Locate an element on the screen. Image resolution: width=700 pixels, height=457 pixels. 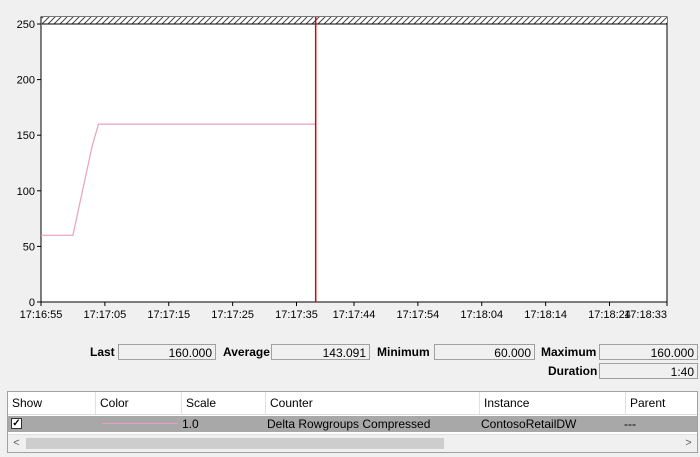
legend-header: Show Color Scale Counter Instance Parent is located at coordinates (352, 403).